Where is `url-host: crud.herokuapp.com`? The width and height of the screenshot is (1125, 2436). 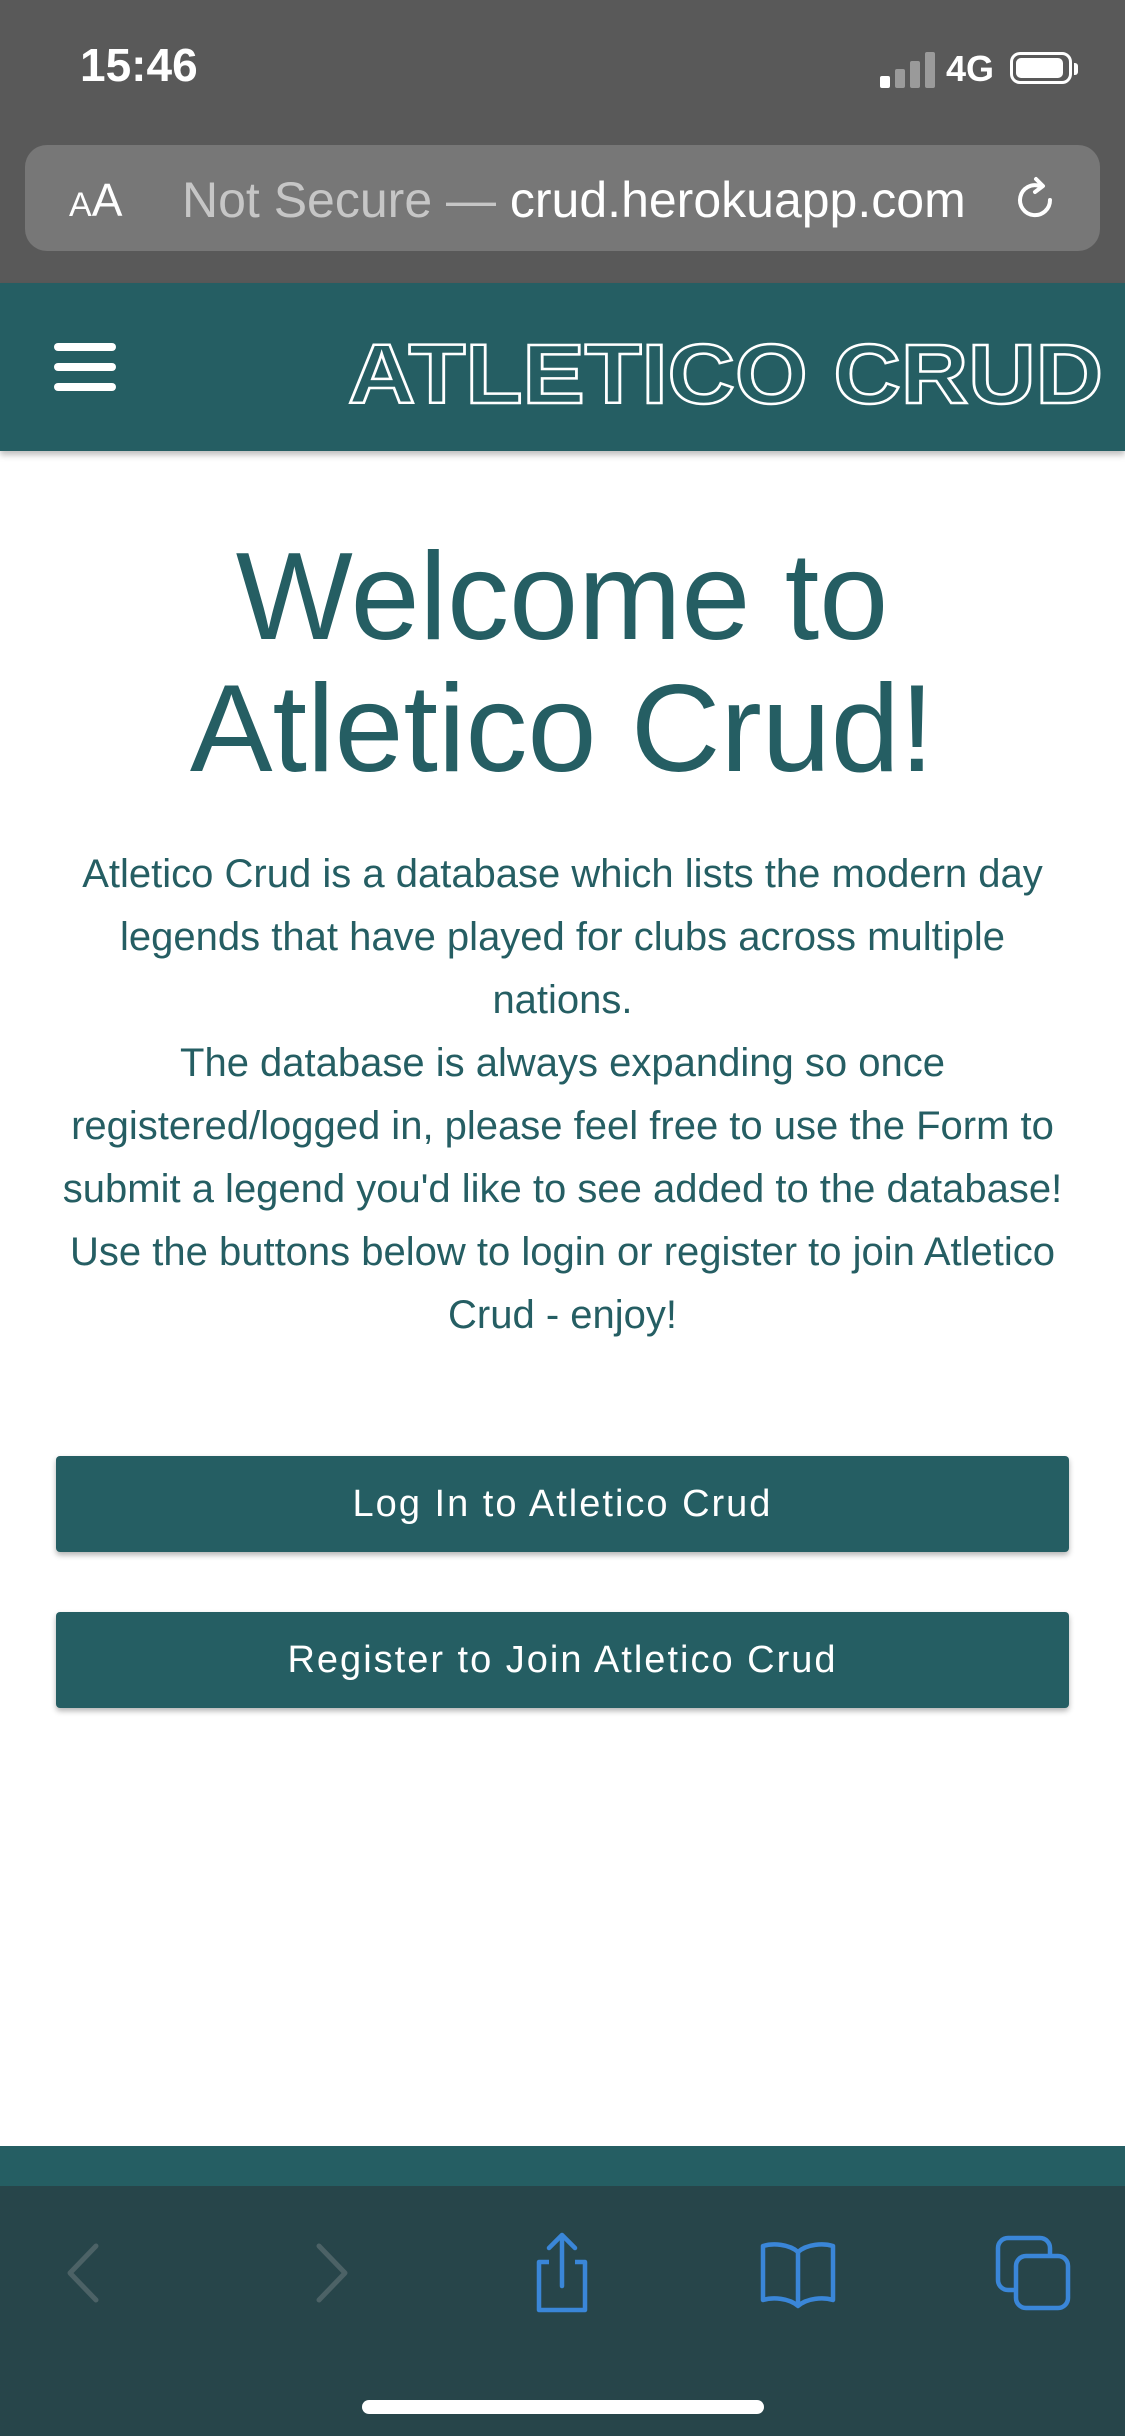
url-host: crud.herokuapp.com is located at coordinates (737, 200).